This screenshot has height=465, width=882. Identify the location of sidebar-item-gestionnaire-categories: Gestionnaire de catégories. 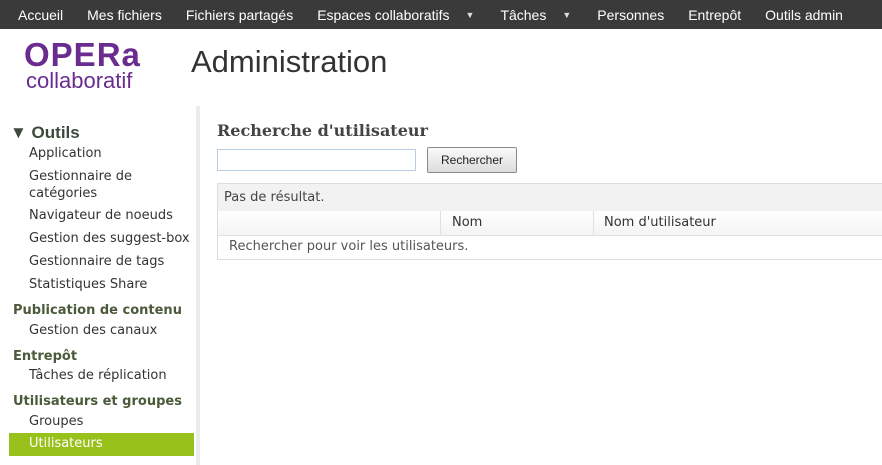
(111, 185).